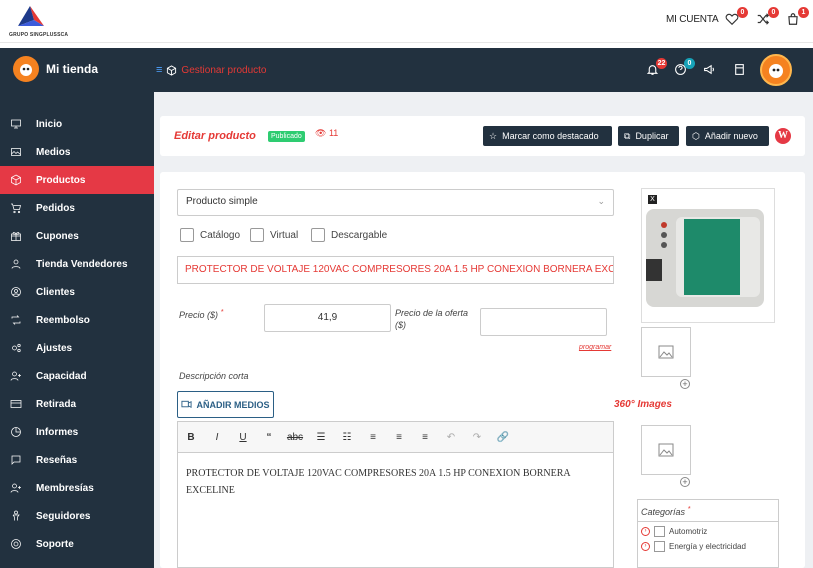  I want to click on sidebar-item-cupones: Cupones, so click(77, 236).